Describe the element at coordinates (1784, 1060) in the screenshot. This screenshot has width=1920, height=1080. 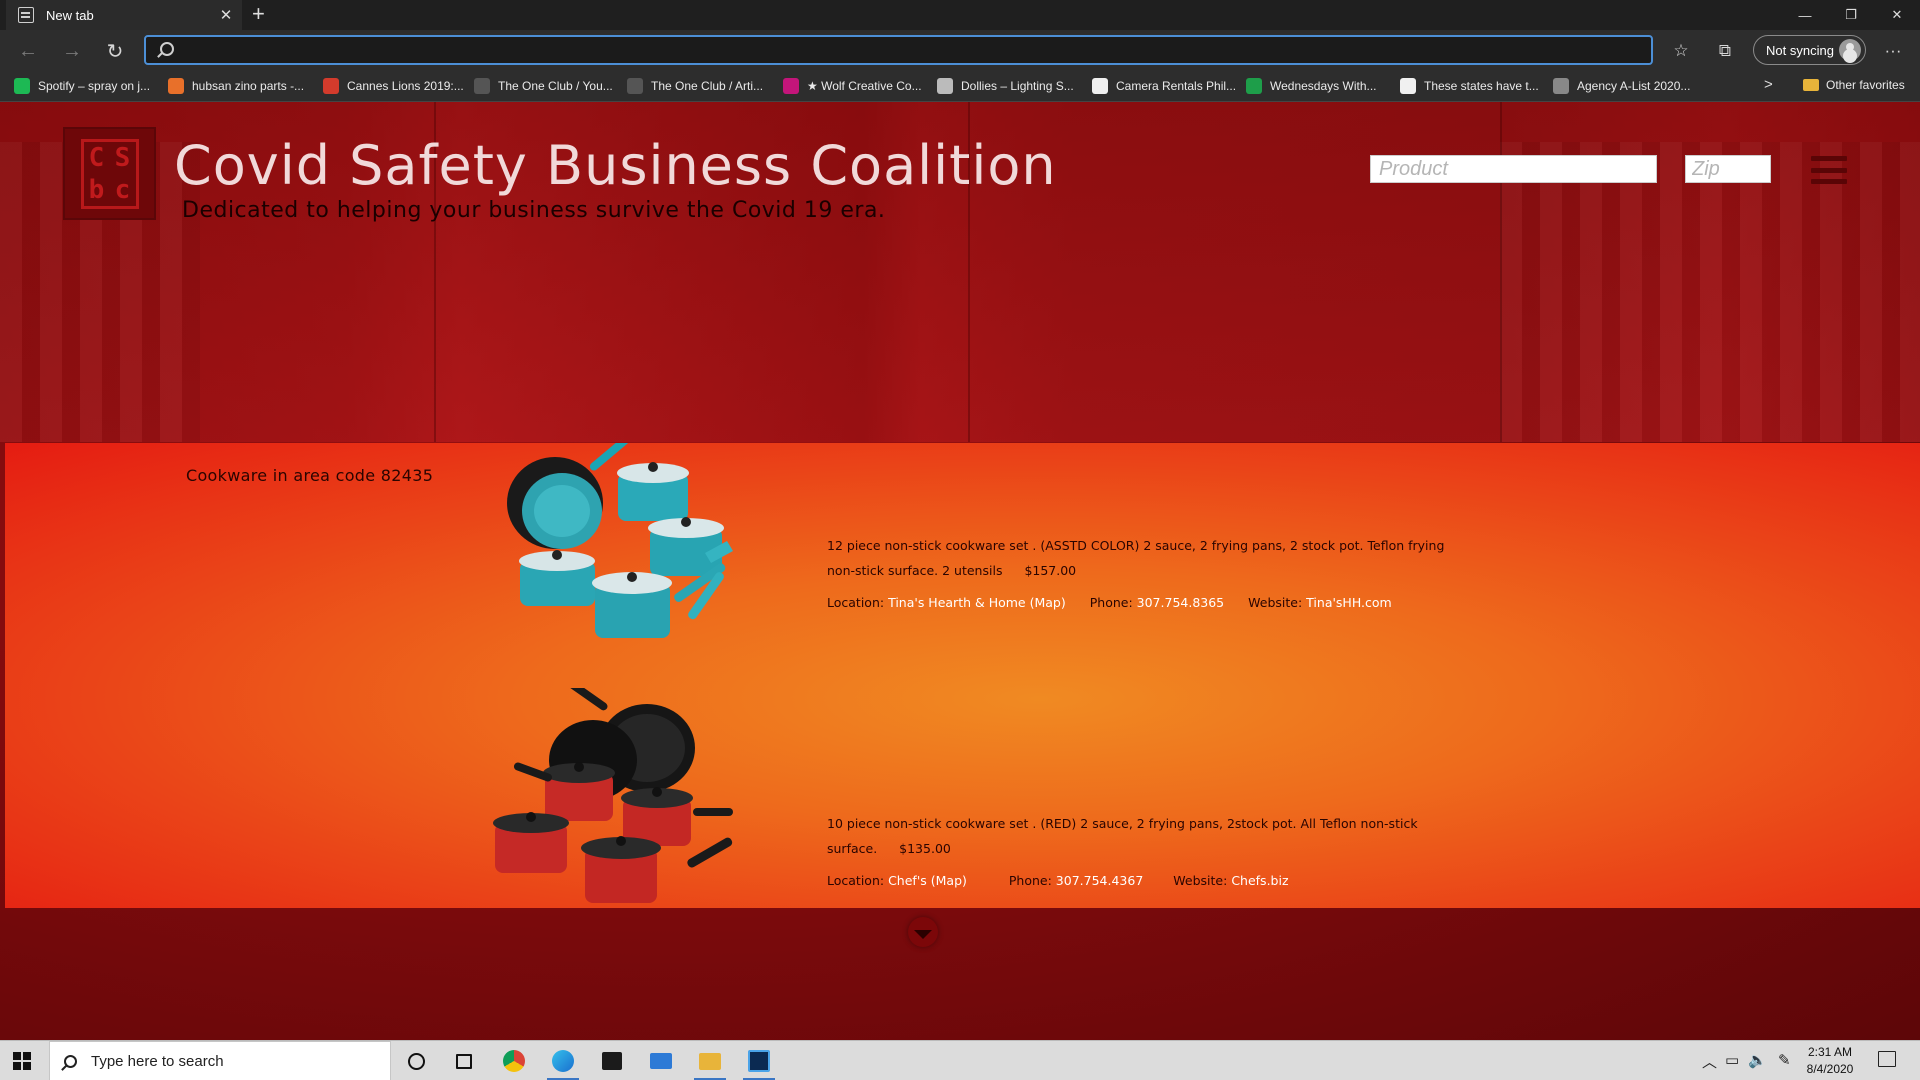
I see `pen-icon: ✎` at that location.